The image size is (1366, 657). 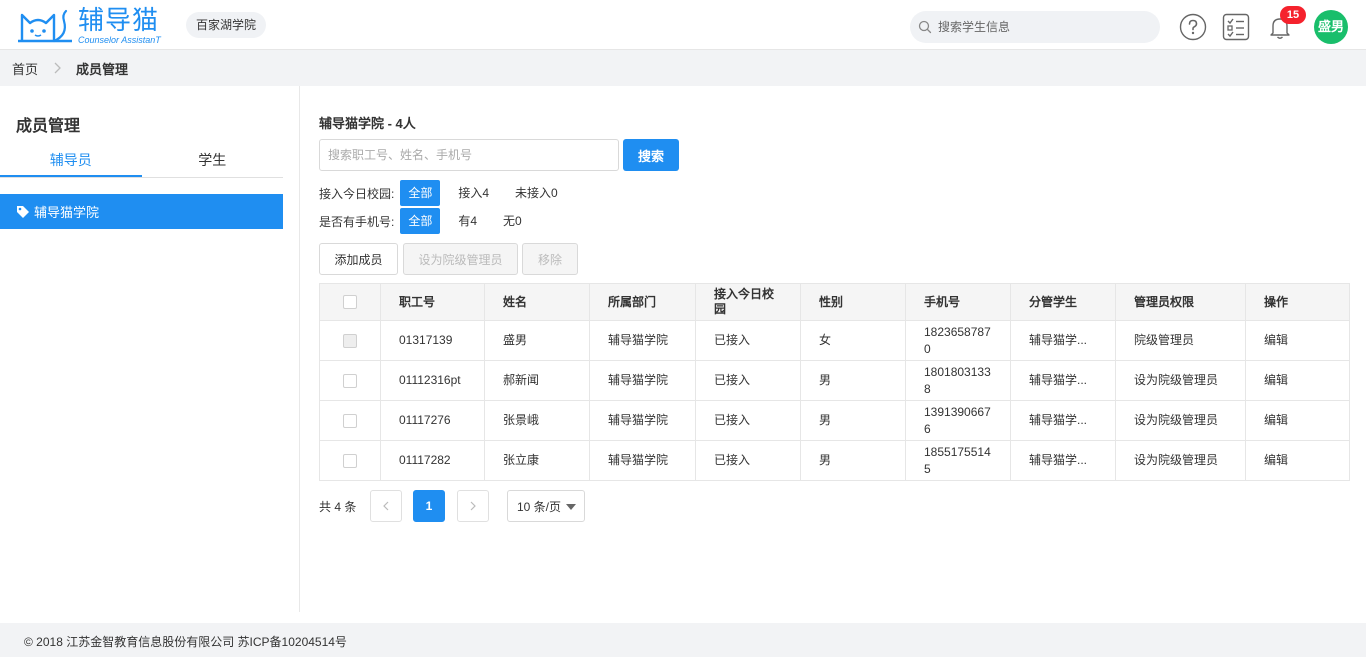 What do you see at coordinates (420, 221) in the screenshot?
I see `filter-phone-all: 全部` at bounding box center [420, 221].